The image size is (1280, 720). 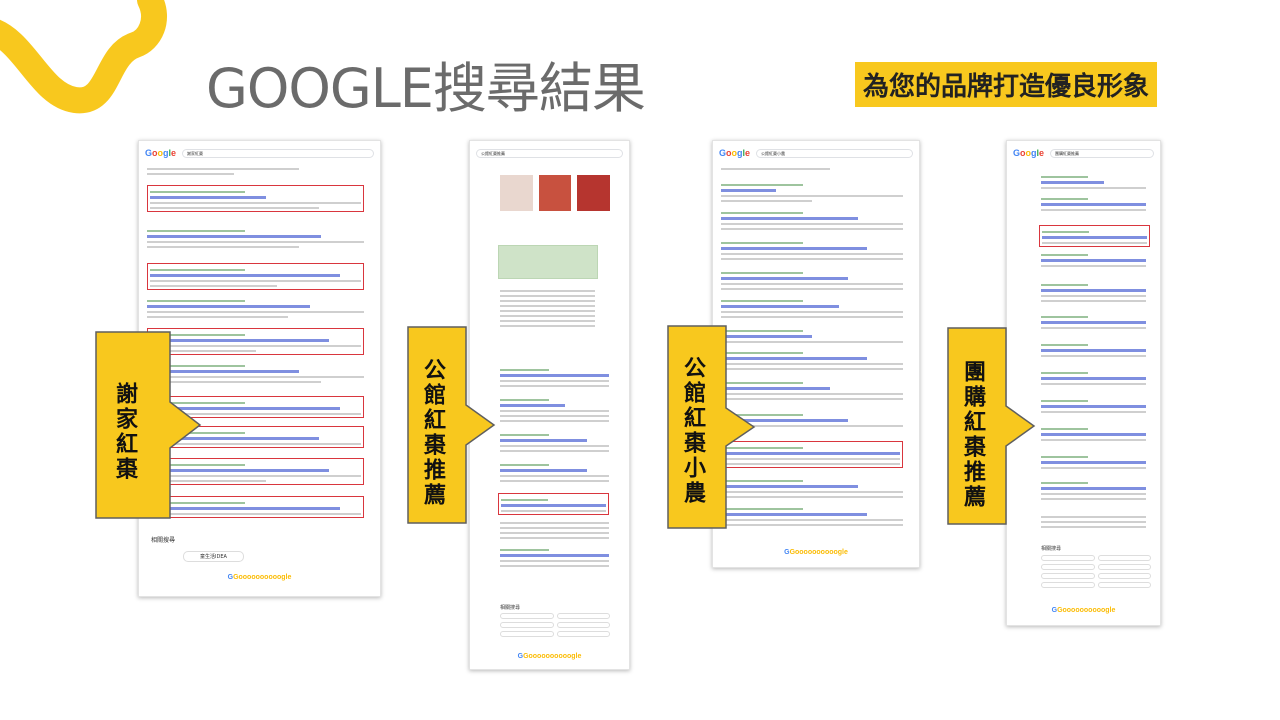 What do you see at coordinates (426, 88) in the screenshot?
I see `page-title: GOOGLE搜尋結果` at bounding box center [426, 88].